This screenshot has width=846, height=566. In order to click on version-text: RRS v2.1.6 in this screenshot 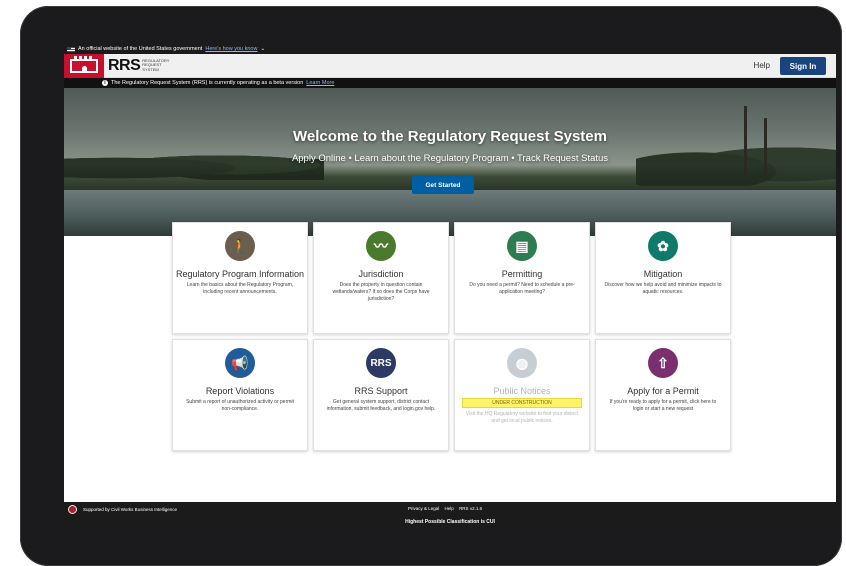, I will do `click(471, 508)`.